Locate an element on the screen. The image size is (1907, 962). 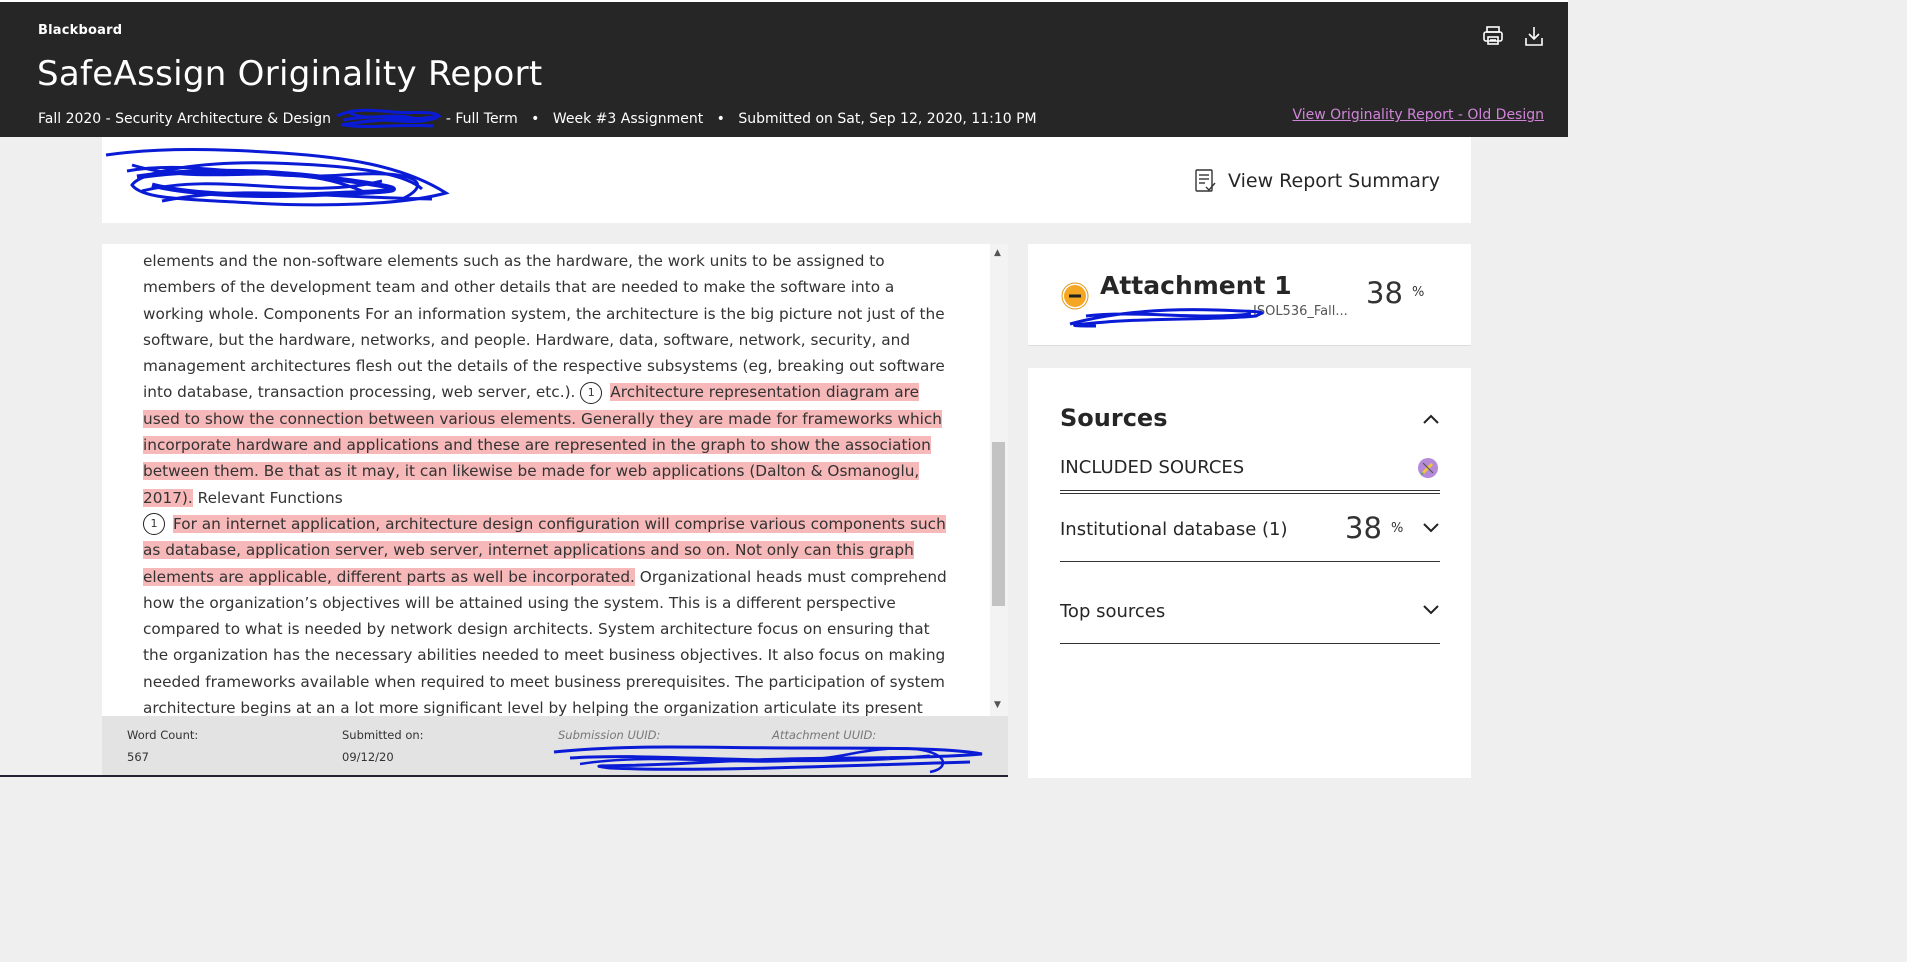
report-summary-icon is located at coordinates (1205, 180).